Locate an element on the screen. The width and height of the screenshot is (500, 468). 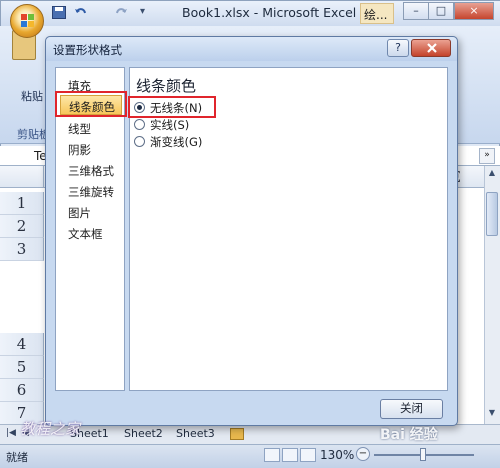
minimize-button: – is located at coordinates (416, 11).